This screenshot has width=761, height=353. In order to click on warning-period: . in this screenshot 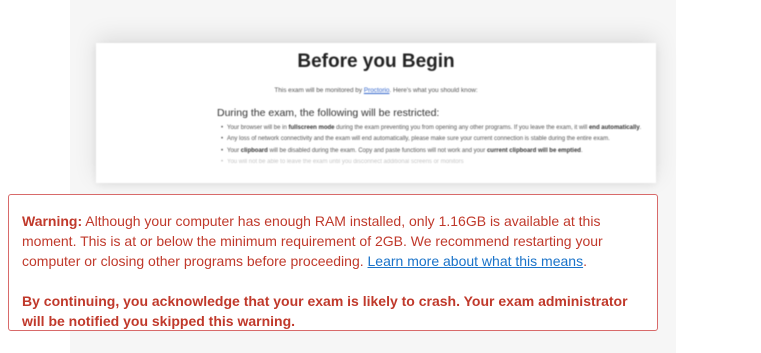, I will do `click(585, 261)`.